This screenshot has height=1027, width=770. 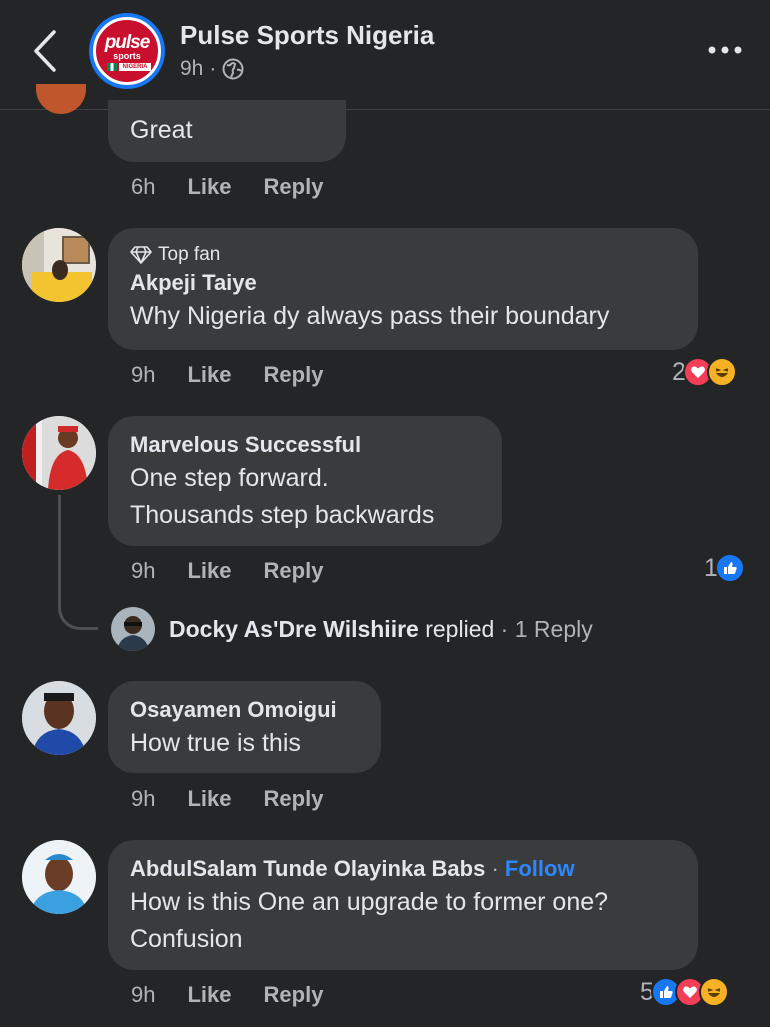 I want to click on page-title: Pulse Sports Nigeria, so click(x=307, y=35).